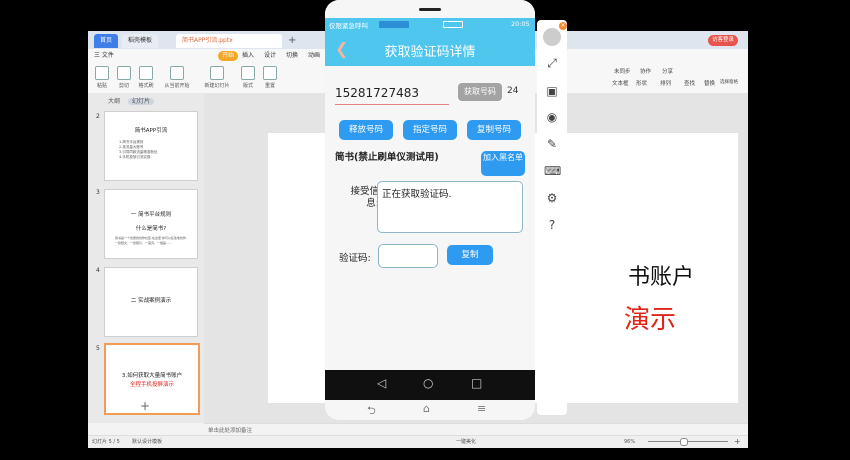 This screenshot has width=850, height=460. I want to click on paste-label: 粘贴, so click(101, 86).